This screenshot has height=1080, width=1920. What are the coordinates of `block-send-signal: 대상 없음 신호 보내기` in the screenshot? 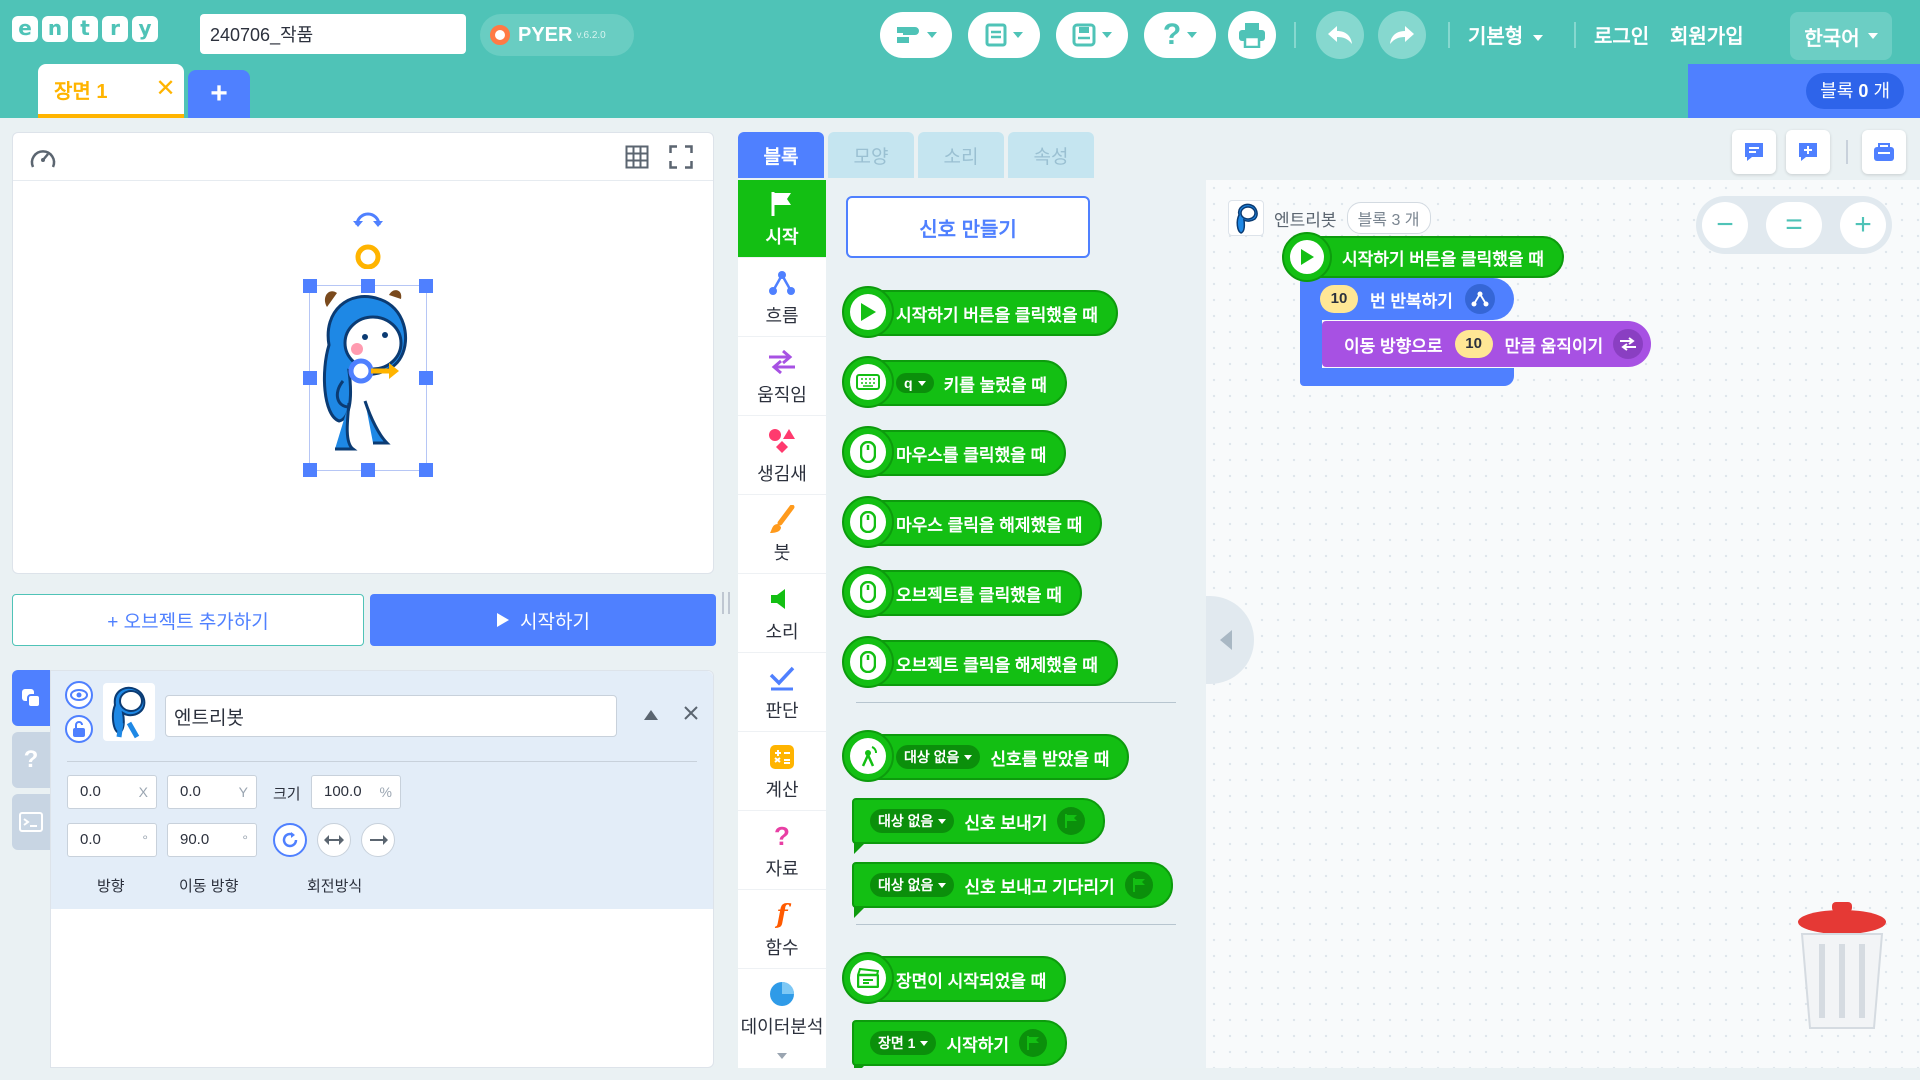 It's located at (979, 821).